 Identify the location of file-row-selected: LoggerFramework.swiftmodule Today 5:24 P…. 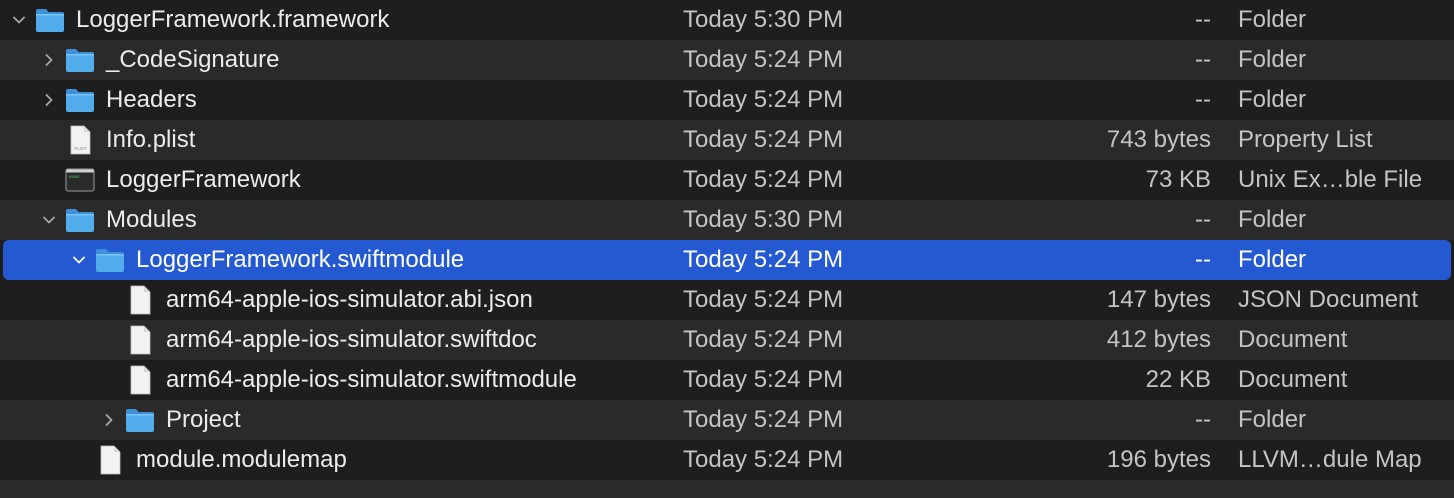
(727, 260).